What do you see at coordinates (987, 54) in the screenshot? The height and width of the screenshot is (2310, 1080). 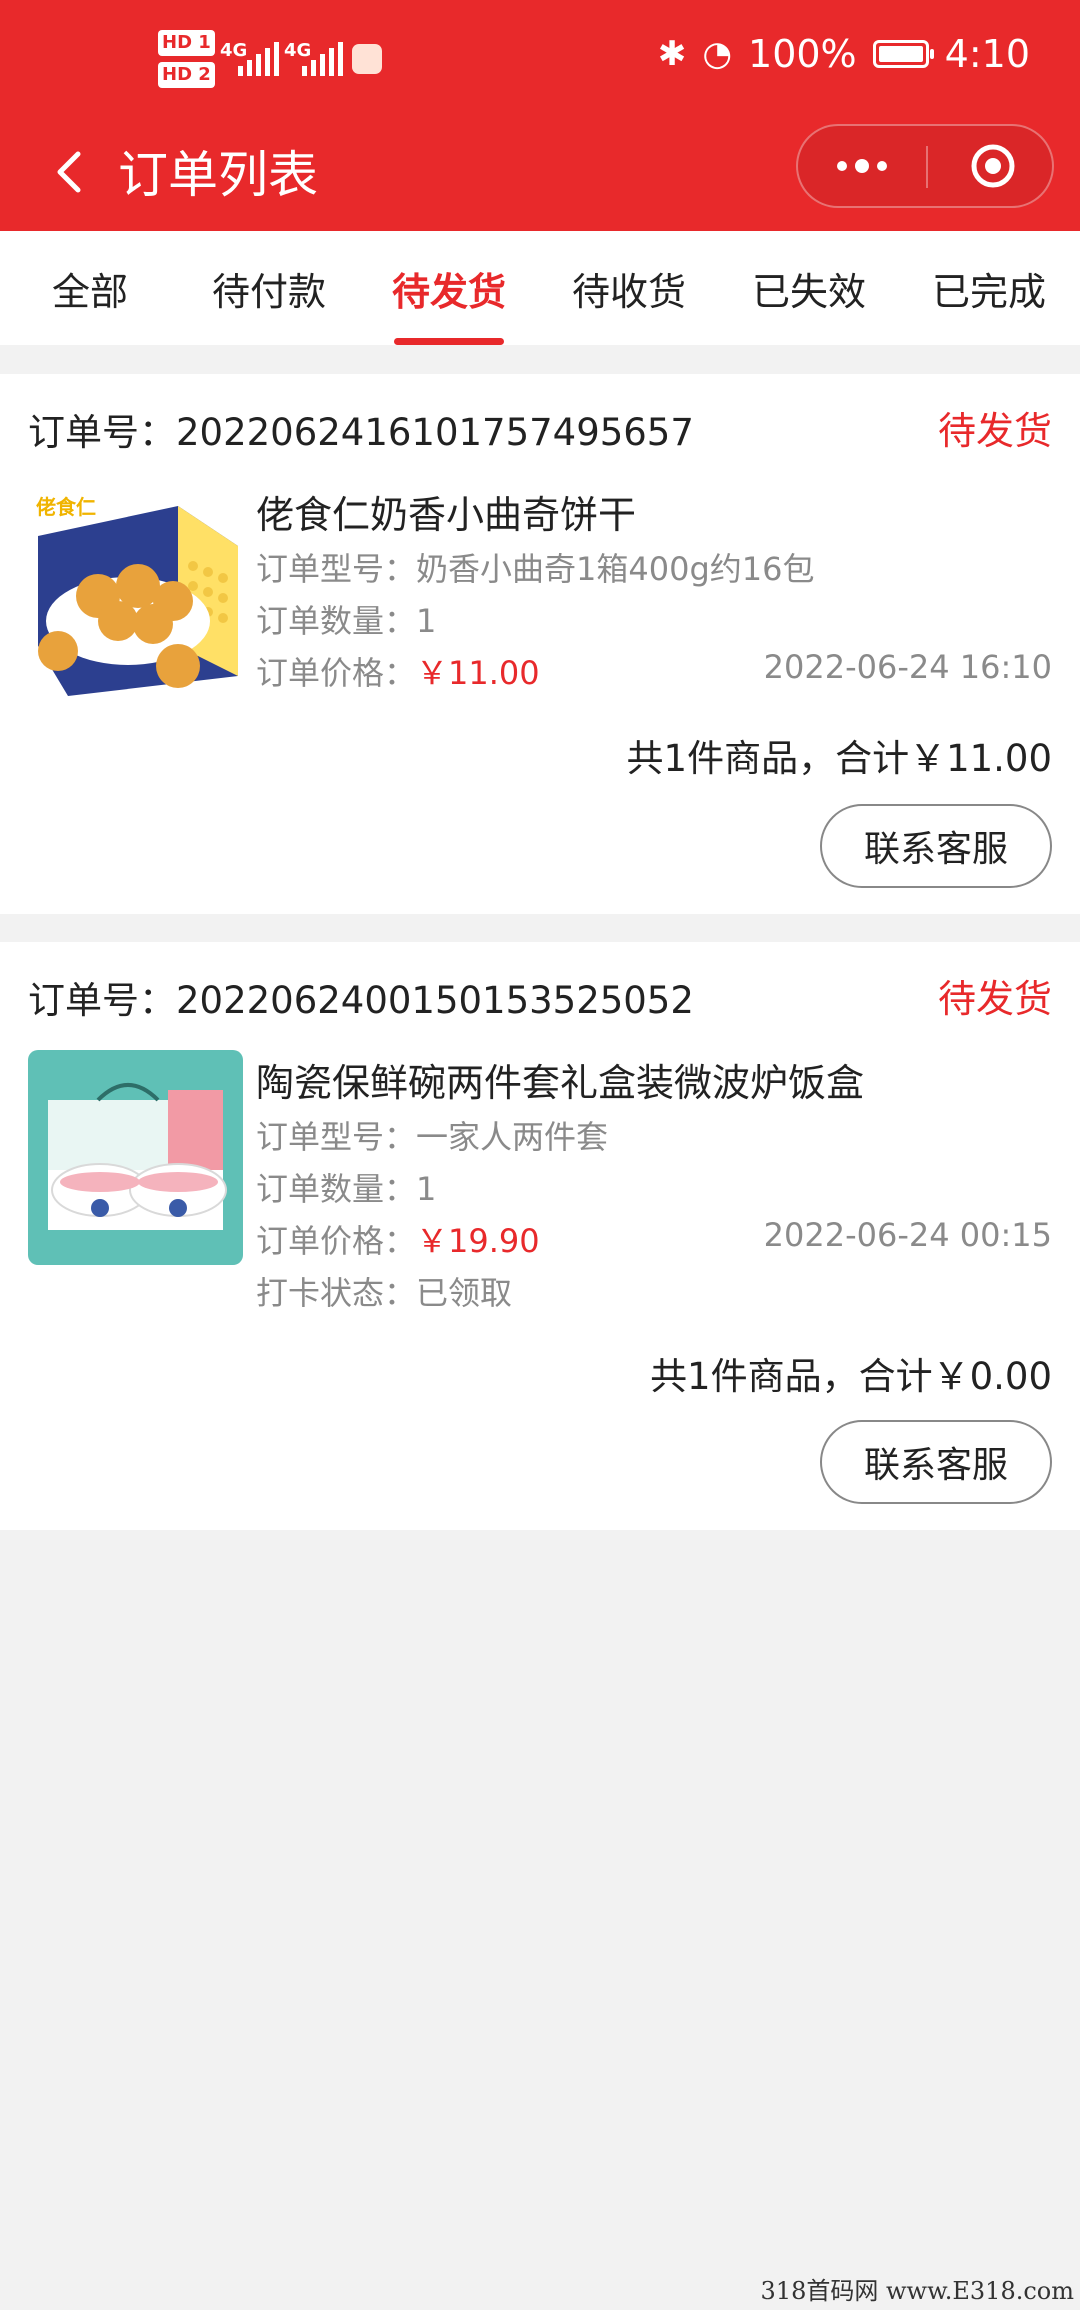 I see `clock: 4:10` at bounding box center [987, 54].